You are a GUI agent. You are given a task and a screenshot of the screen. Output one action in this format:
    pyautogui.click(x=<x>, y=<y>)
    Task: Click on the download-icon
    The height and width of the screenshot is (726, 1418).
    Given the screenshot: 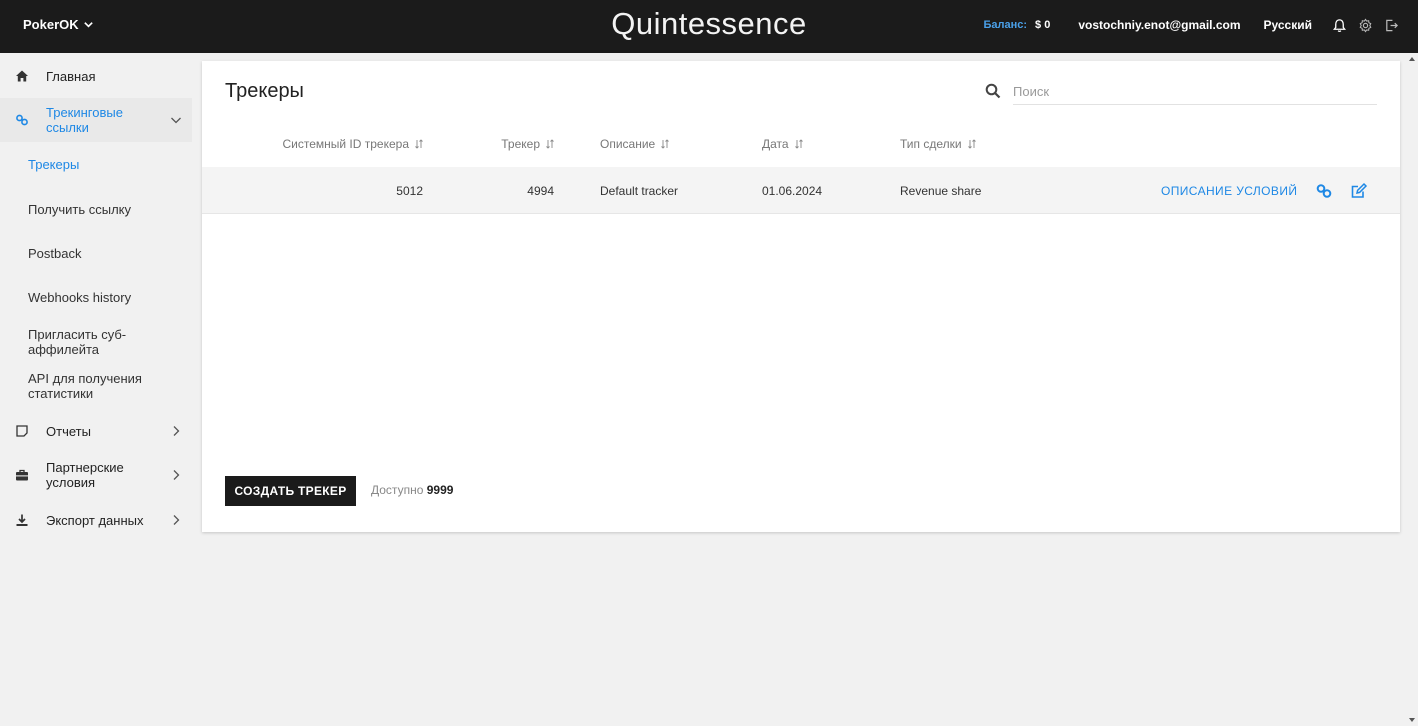 What is the action you would take?
    pyautogui.click(x=22, y=520)
    